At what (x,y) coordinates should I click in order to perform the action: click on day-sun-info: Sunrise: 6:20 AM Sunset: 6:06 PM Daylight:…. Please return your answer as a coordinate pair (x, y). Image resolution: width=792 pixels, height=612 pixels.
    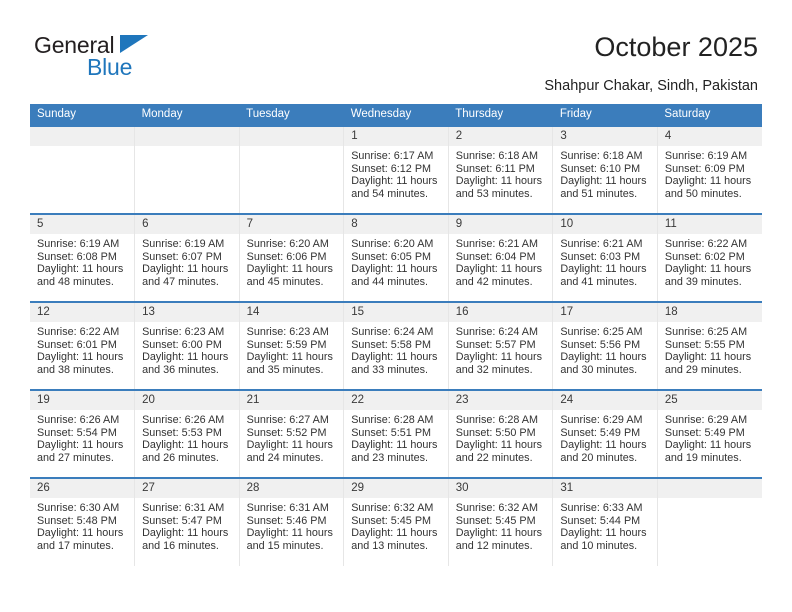
    Looking at the image, I should click on (292, 261).